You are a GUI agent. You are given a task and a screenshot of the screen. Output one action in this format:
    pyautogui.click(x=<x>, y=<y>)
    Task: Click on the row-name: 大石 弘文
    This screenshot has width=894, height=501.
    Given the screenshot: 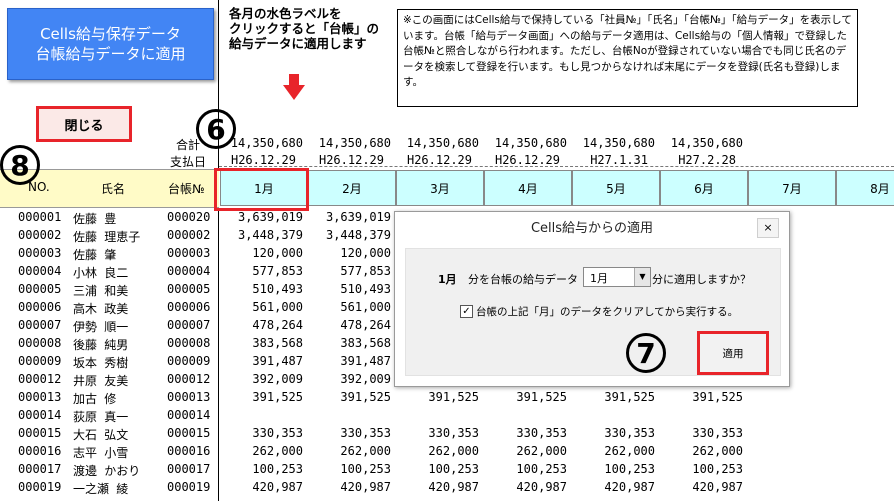 What is the action you would take?
    pyautogui.click(x=101, y=435)
    